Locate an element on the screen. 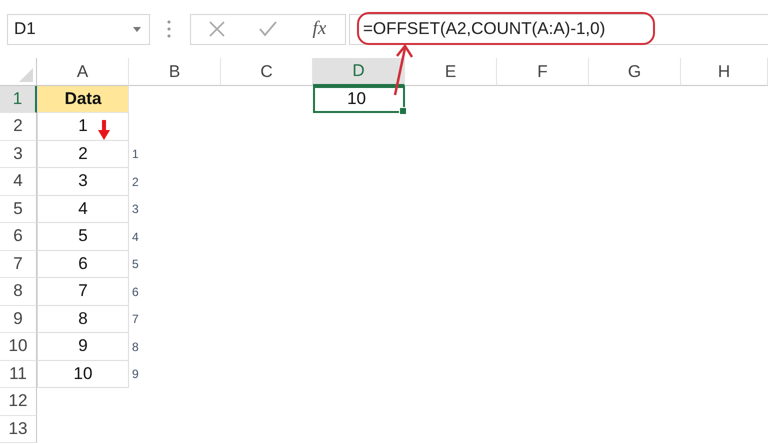 The width and height of the screenshot is (768, 444). row-header: 10 is located at coordinates (18, 346).